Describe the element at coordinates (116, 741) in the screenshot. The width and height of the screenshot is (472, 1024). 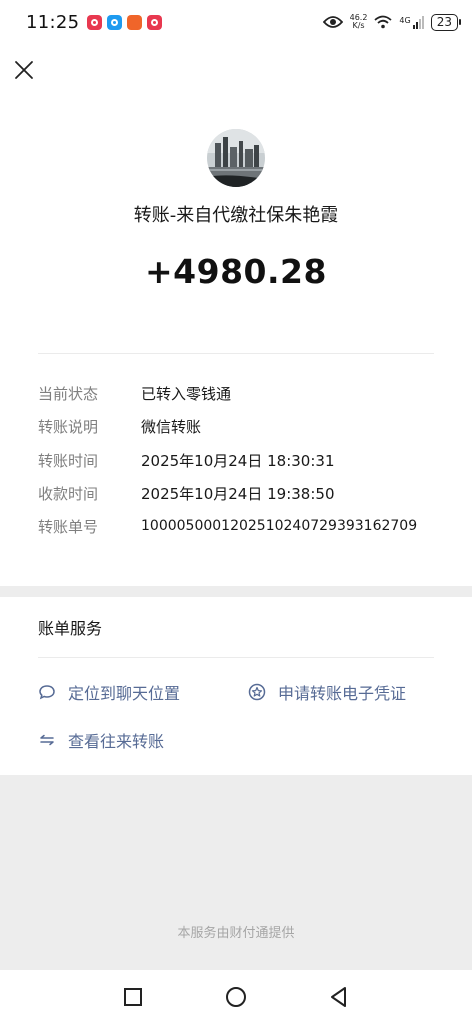
I see `view-transfers-label: 查看往来转账` at that location.